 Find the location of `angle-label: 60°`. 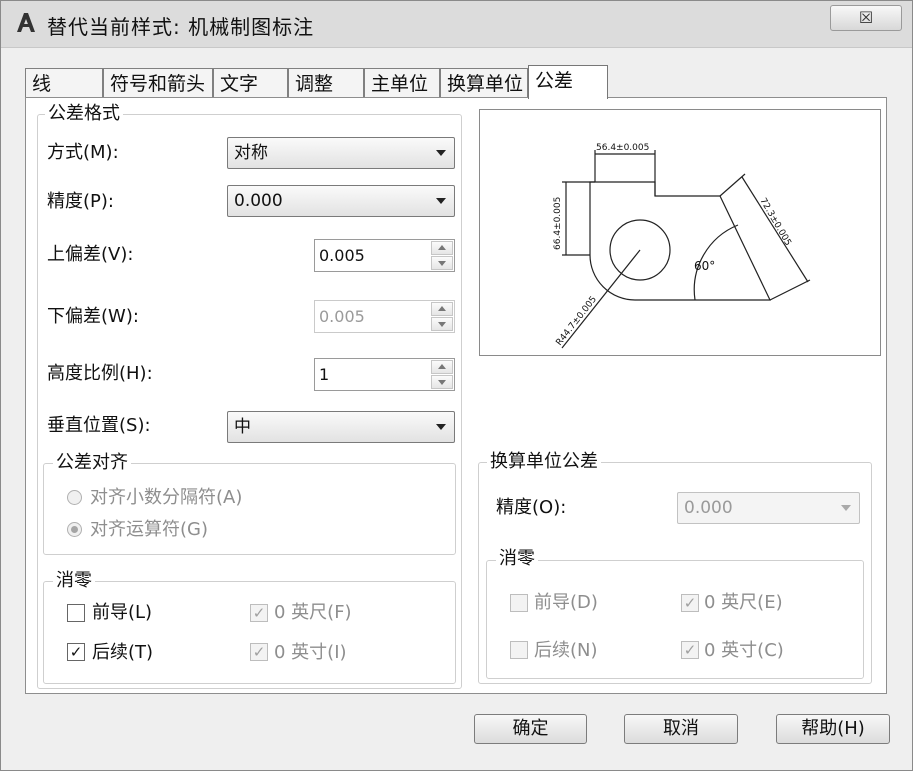

angle-label: 60° is located at coordinates (704, 266).